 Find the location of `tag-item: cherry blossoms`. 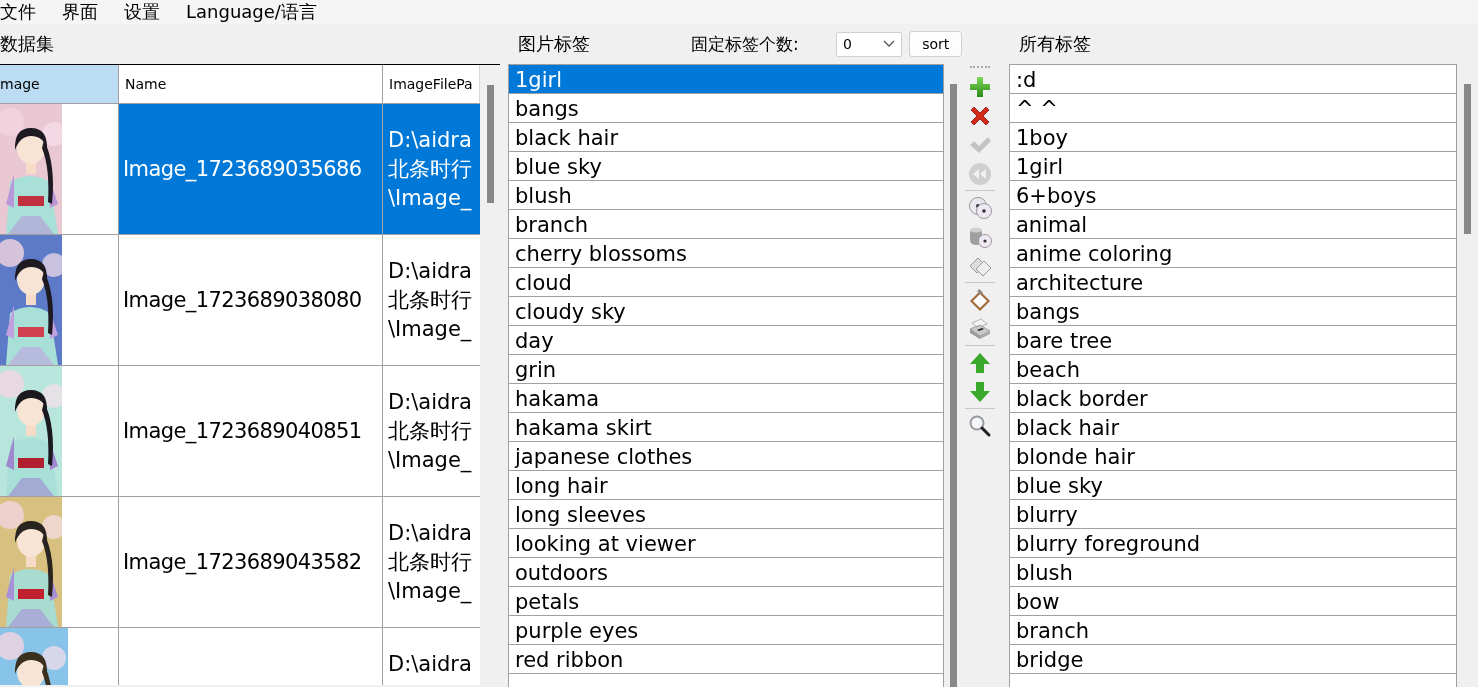

tag-item: cherry blossoms is located at coordinates (726, 253).